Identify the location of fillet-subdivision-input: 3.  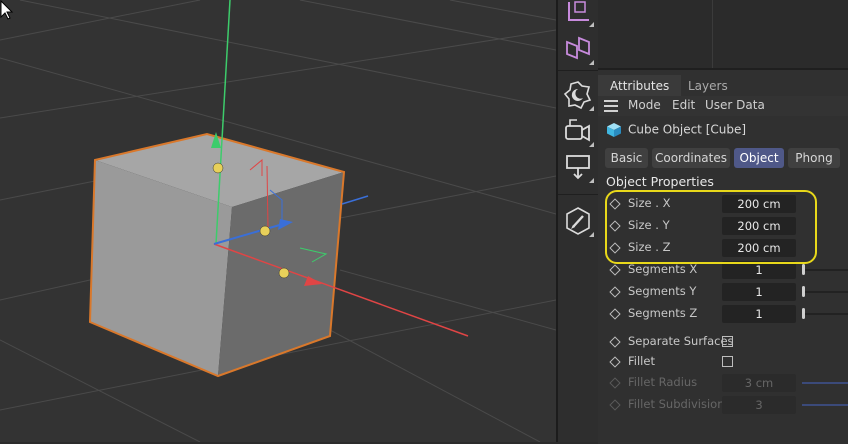
(759, 405).